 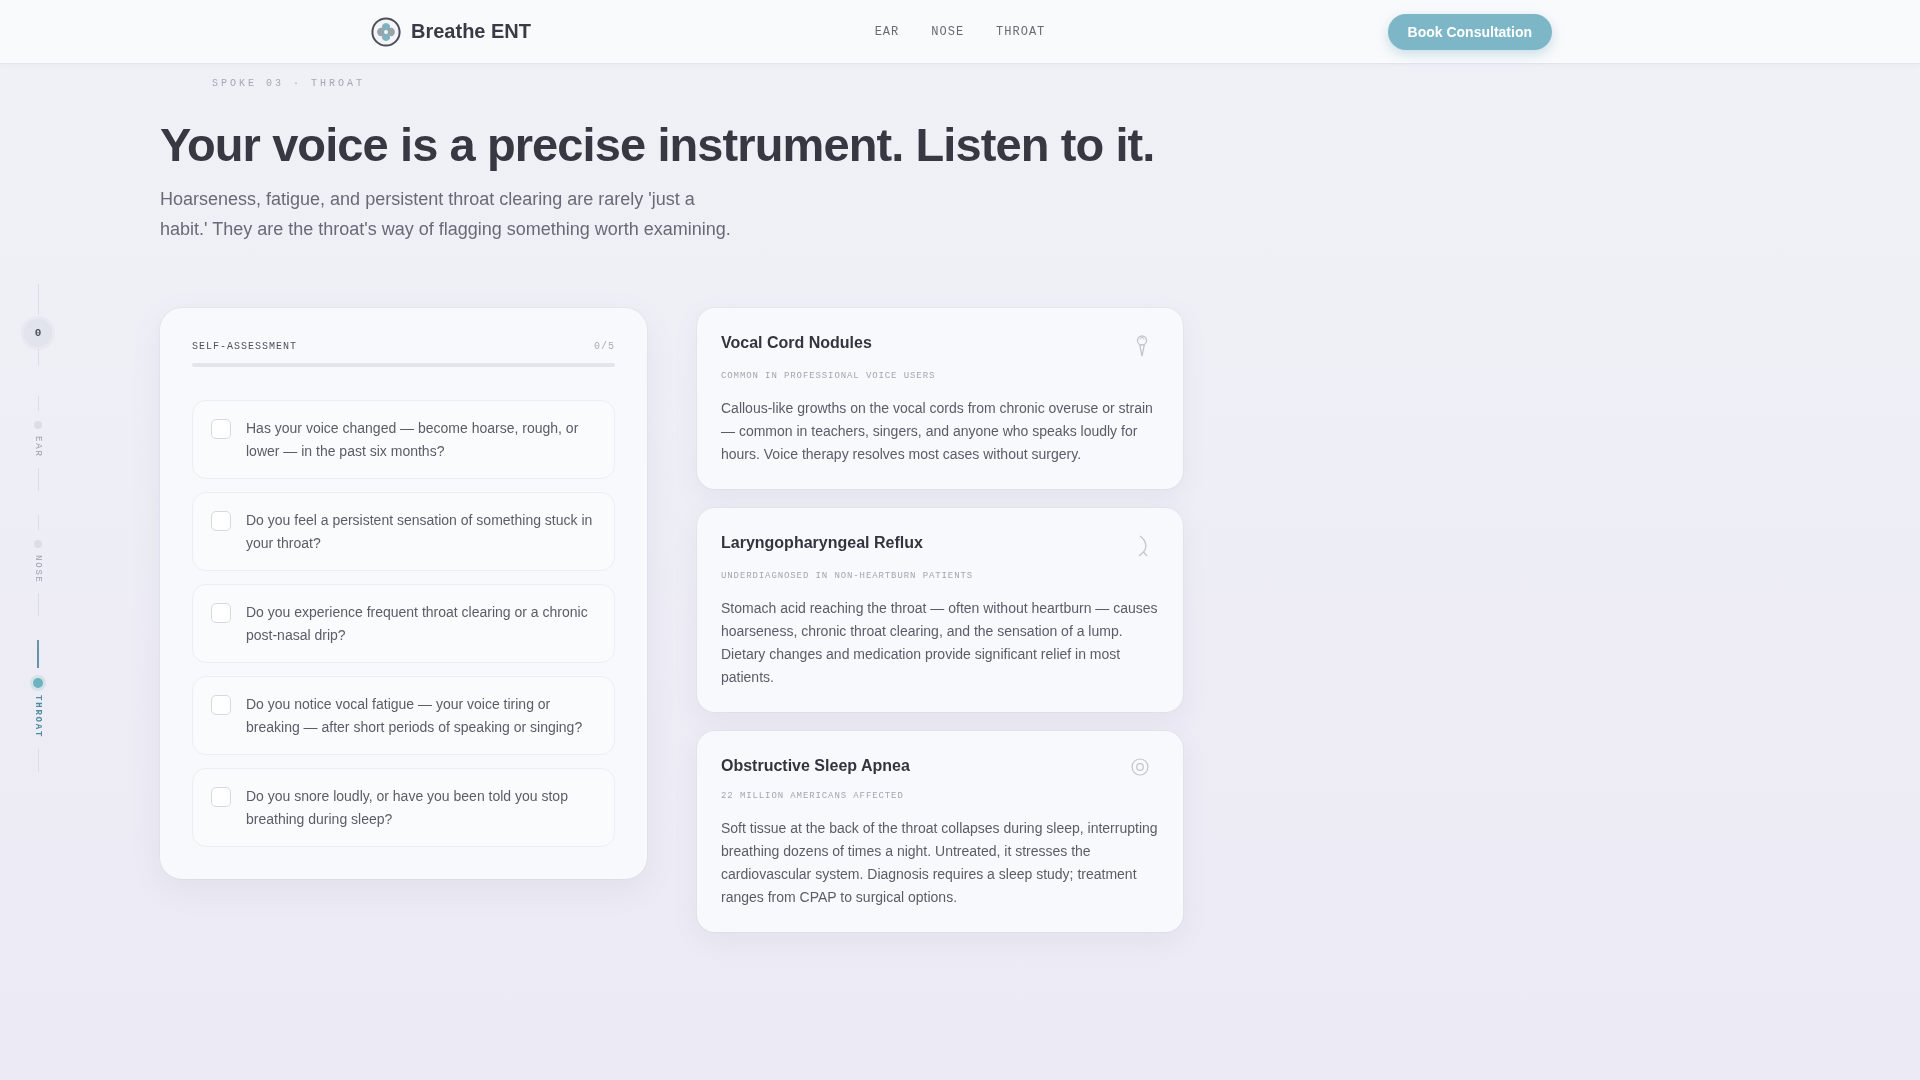 I want to click on microphone-icon, so click(x=1142, y=346).